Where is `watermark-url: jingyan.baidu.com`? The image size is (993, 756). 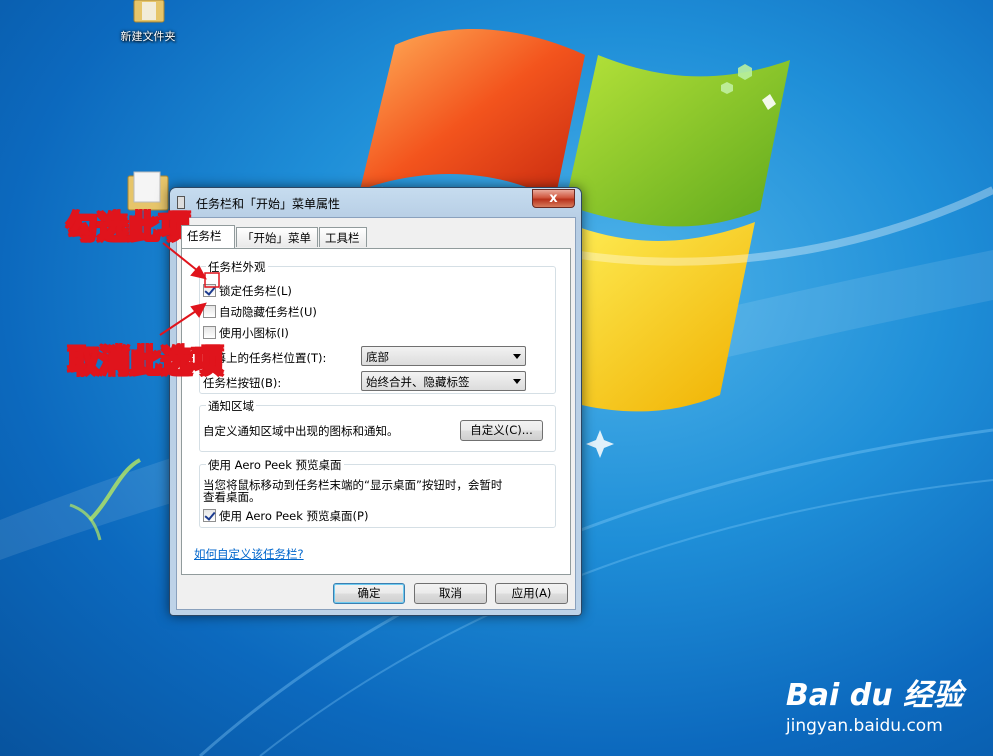 watermark-url: jingyan.baidu.com is located at coordinates (864, 726).